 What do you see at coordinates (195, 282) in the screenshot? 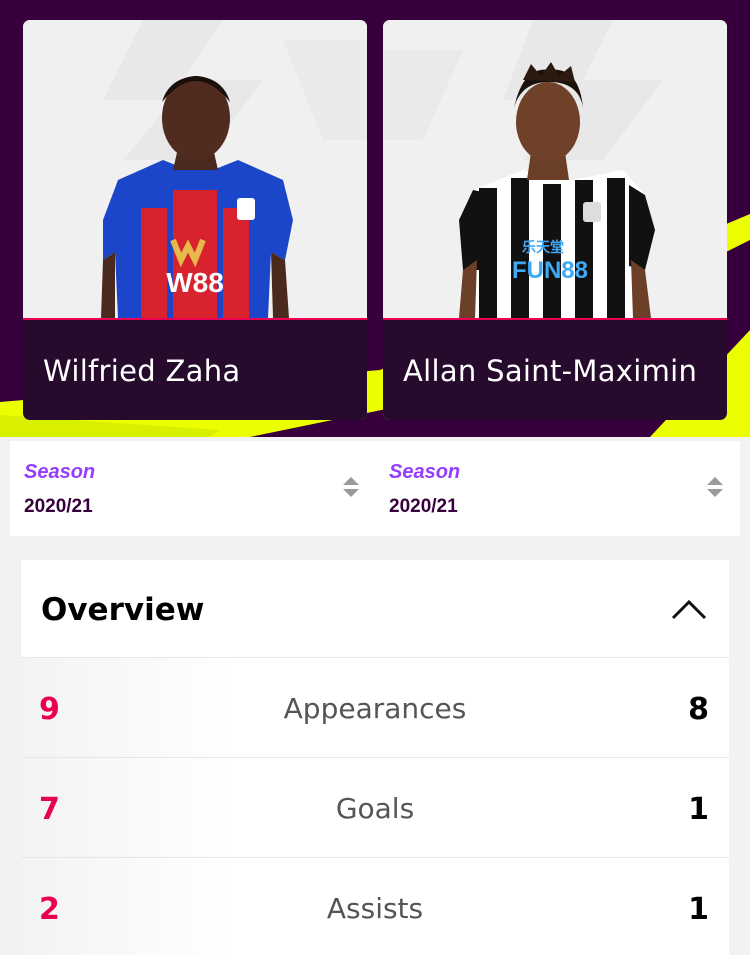
I see `kit-sponsor-w88: W88` at bounding box center [195, 282].